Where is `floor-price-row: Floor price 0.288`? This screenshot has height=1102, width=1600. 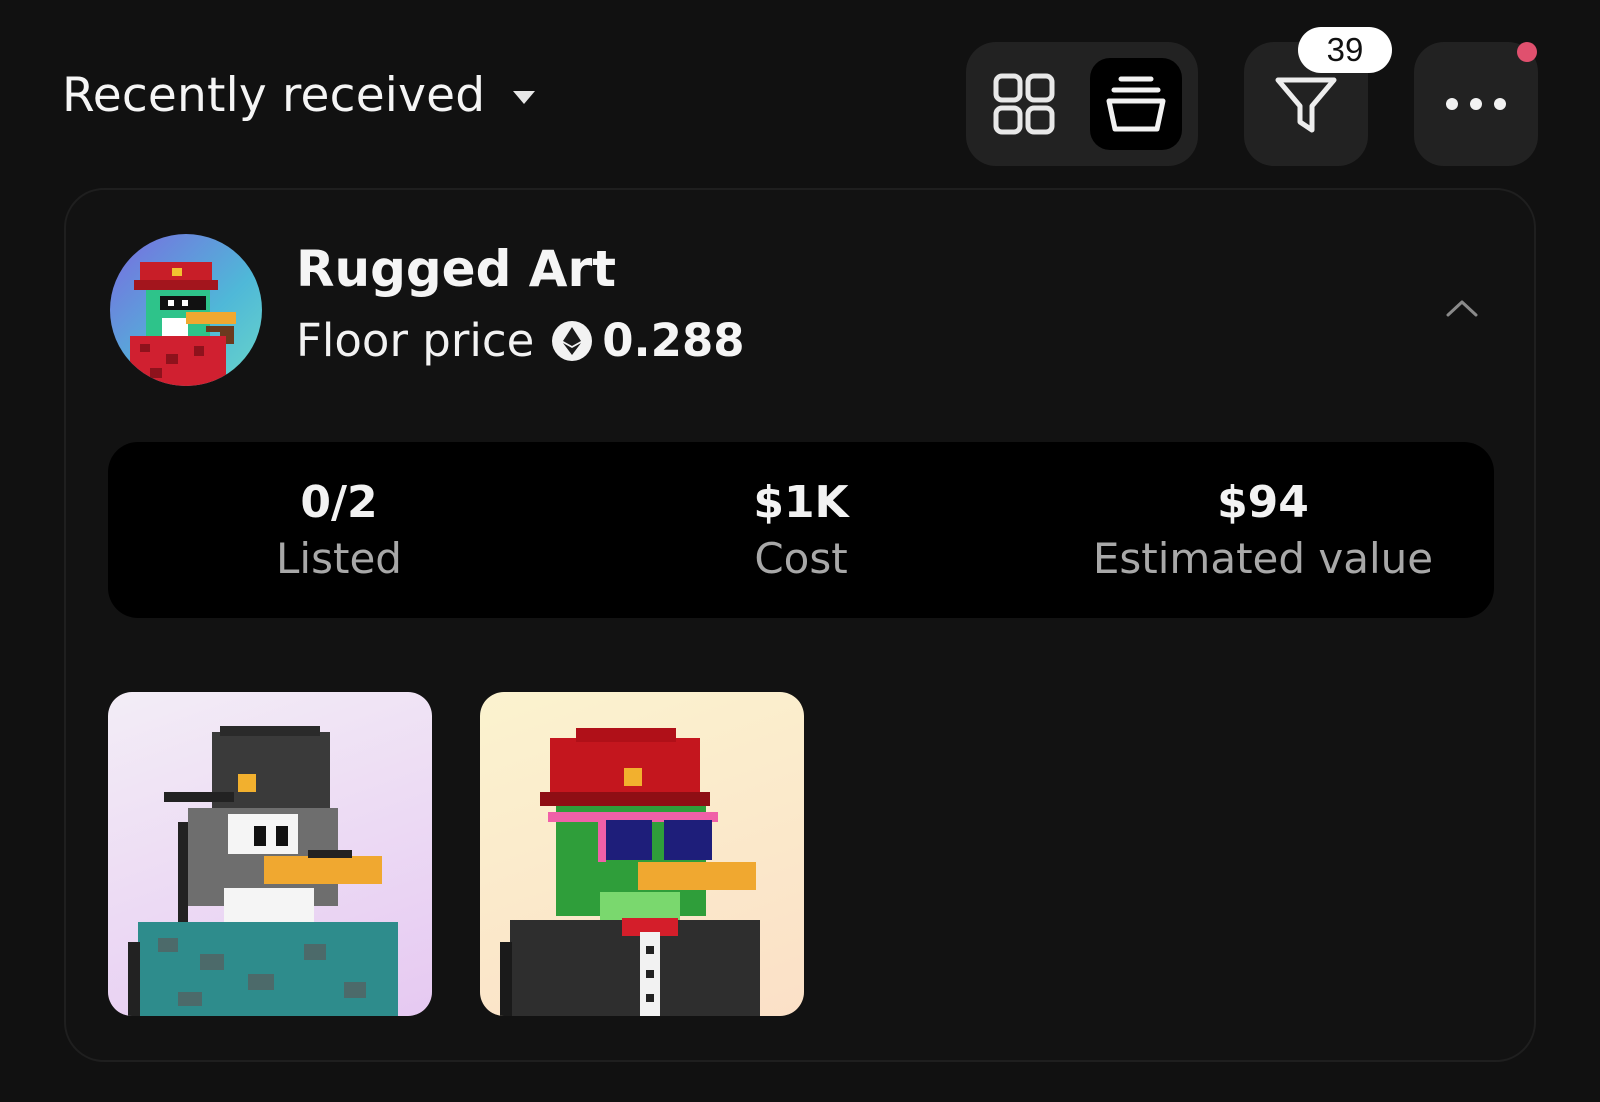 floor-price-row: Floor price 0.288 is located at coordinates (520, 340).